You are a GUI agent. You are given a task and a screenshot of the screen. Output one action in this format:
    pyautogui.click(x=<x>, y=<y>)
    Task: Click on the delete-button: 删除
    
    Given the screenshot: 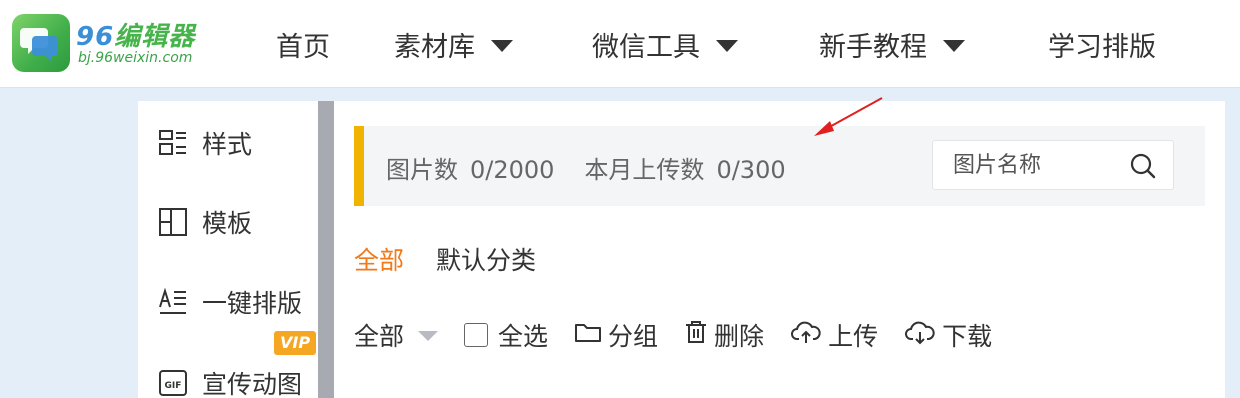 What is the action you would take?
    pyautogui.click(x=724, y=335)
    